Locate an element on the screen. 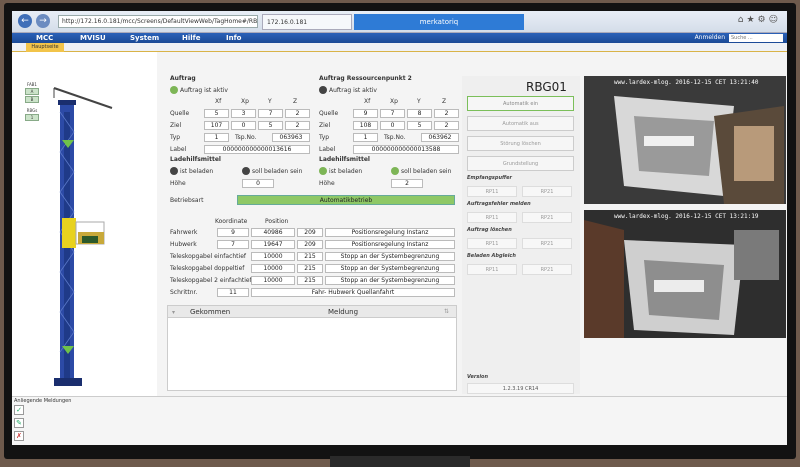 This screenshot has width=800, height=467. betriebsart-label: Betriebsart is located at coordinates (187, 200).